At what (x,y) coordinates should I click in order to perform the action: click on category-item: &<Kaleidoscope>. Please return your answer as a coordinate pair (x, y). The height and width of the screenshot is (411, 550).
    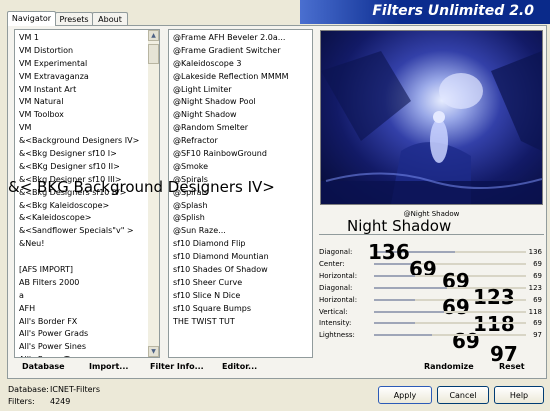
    Looking at the image, I should click on (81, 218).